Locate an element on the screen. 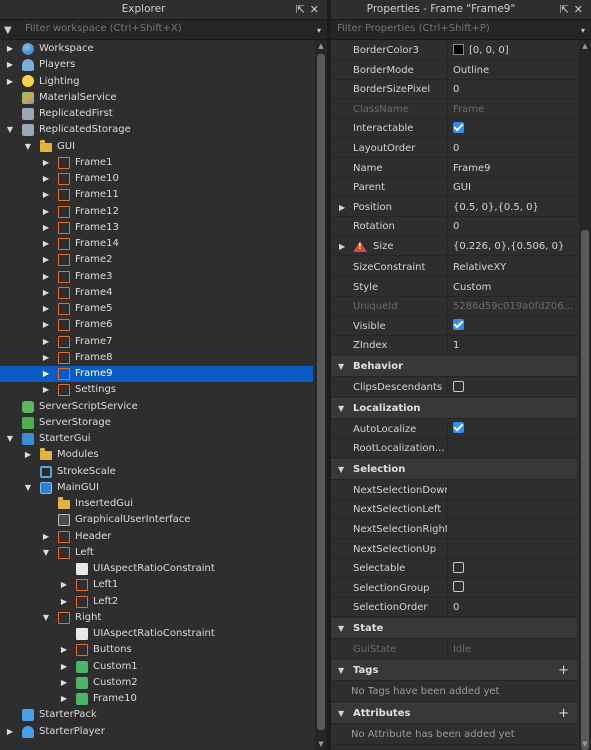 The width and height of the screenshot is (591, 750). tree-item: ▶ Frame7 is located at coordinates (156, 342).